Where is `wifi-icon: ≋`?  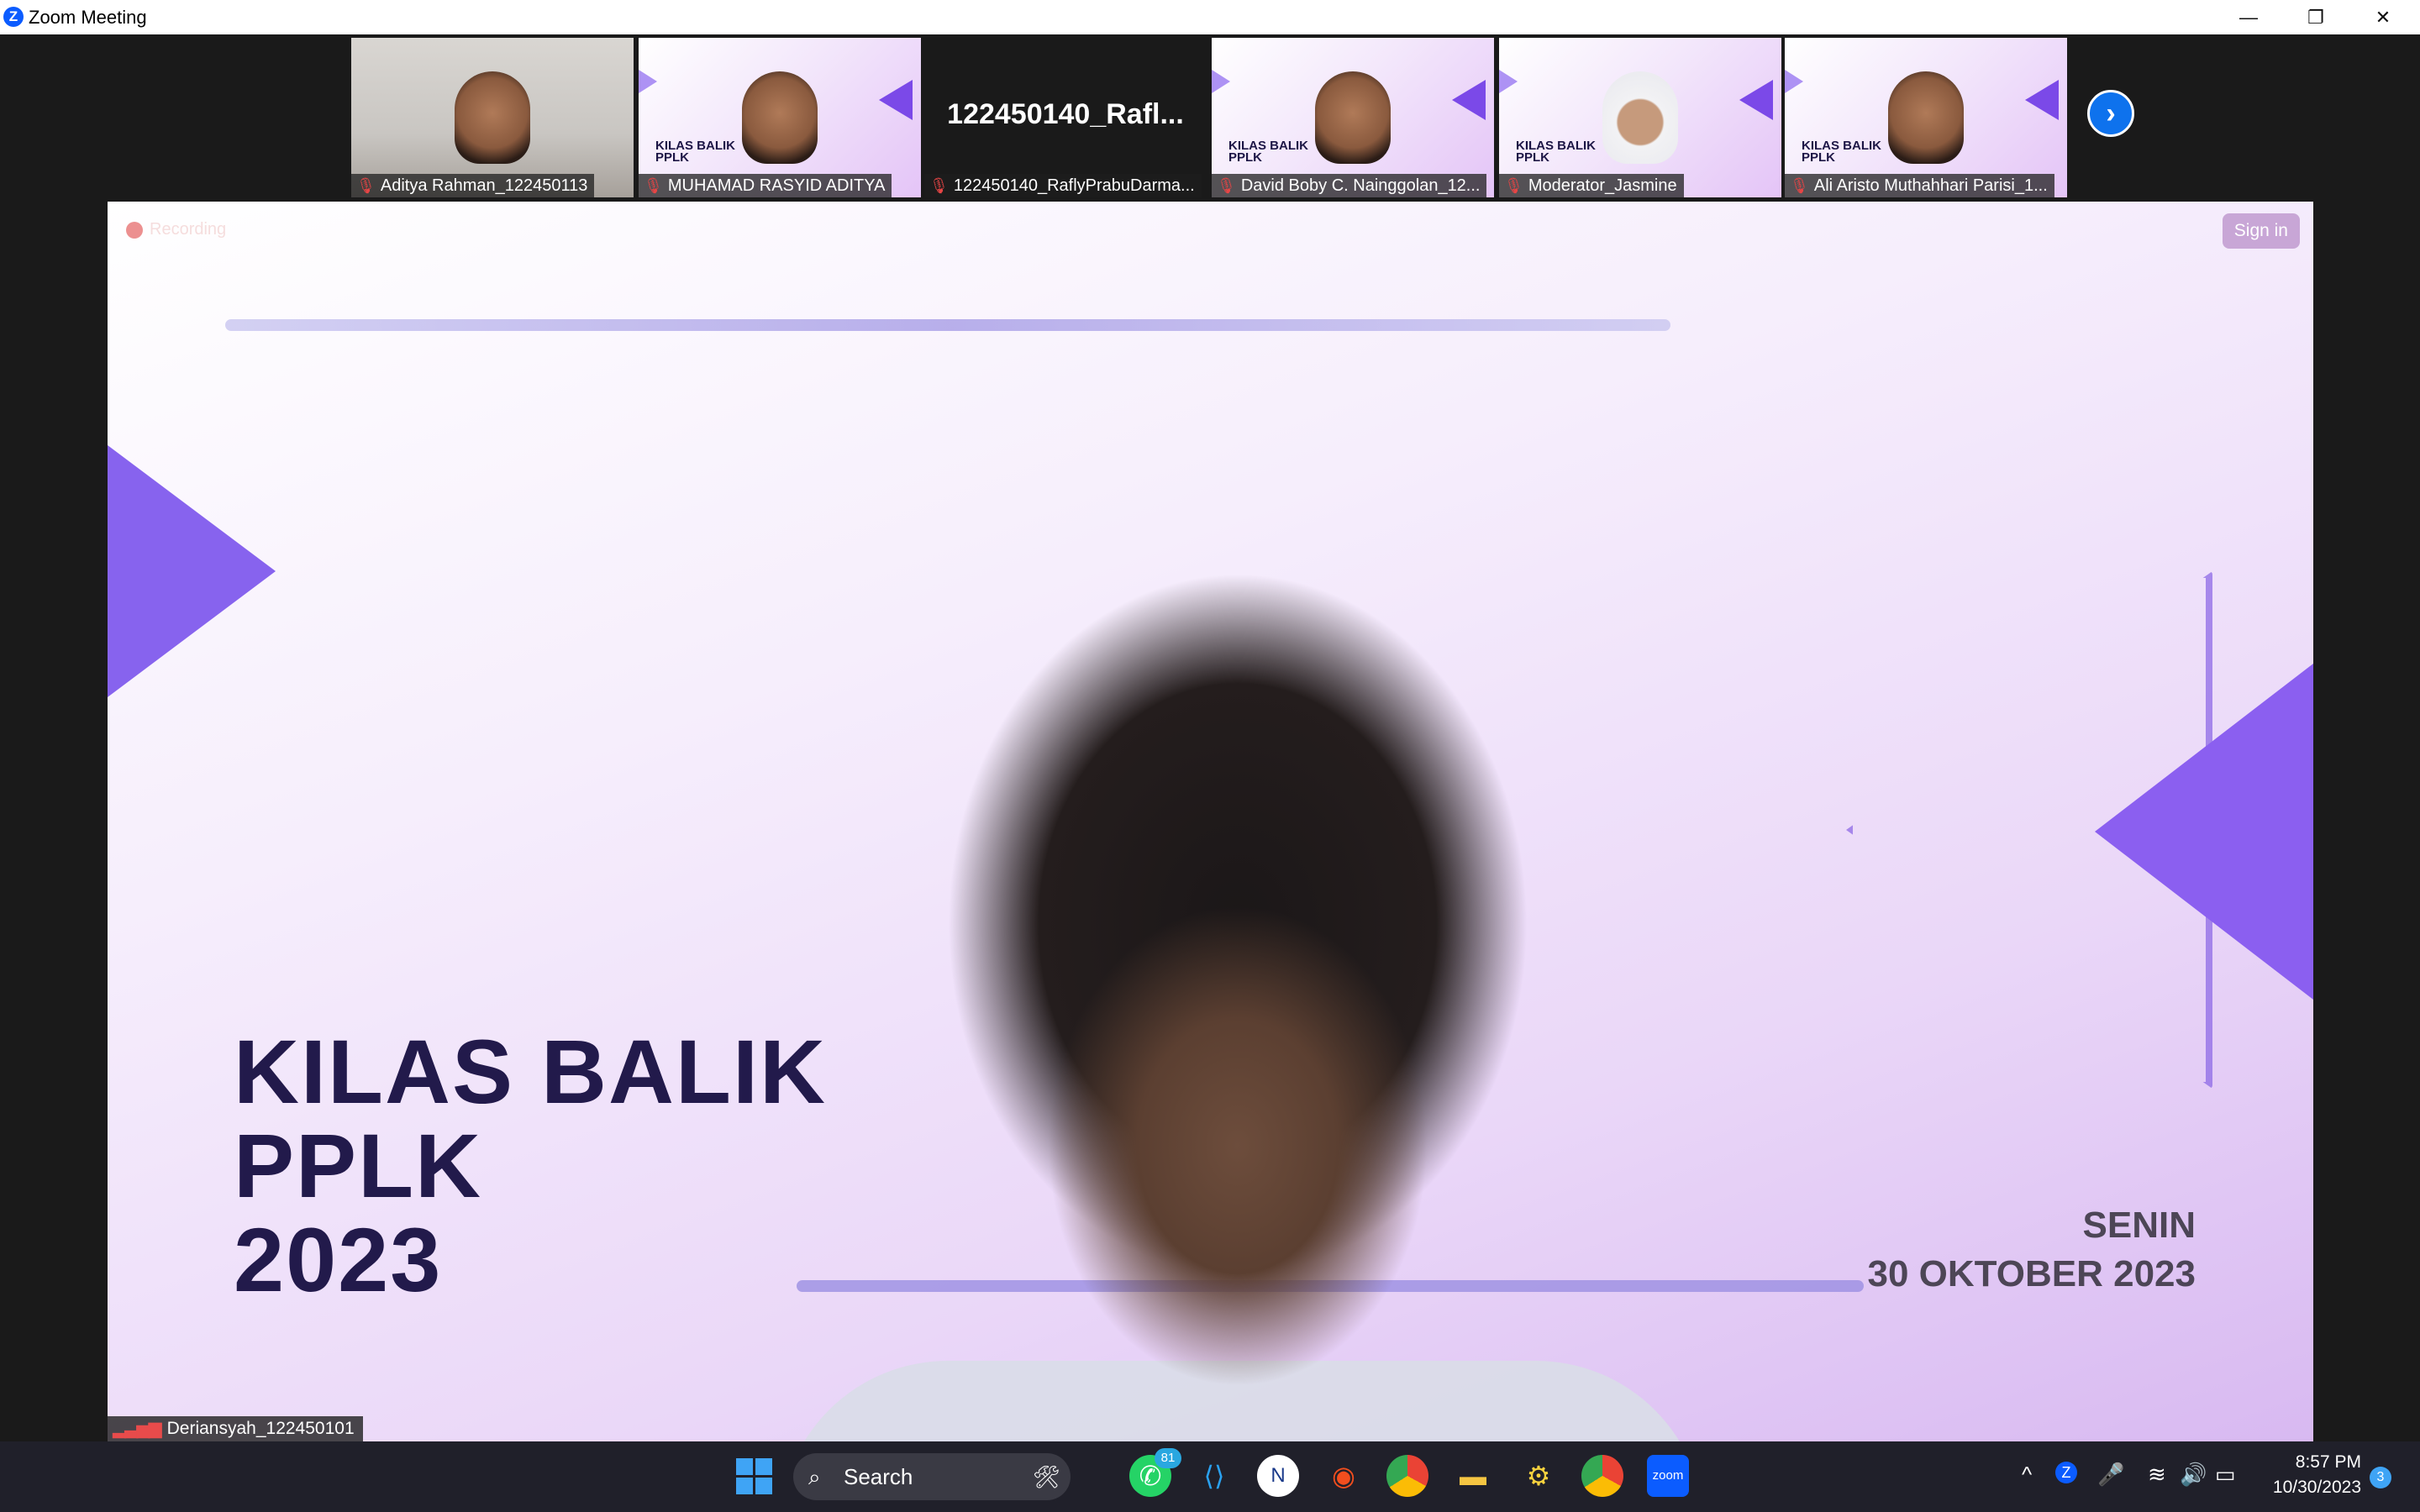
wifi-icon: ≋ is located at coordinates (2157, 1475).